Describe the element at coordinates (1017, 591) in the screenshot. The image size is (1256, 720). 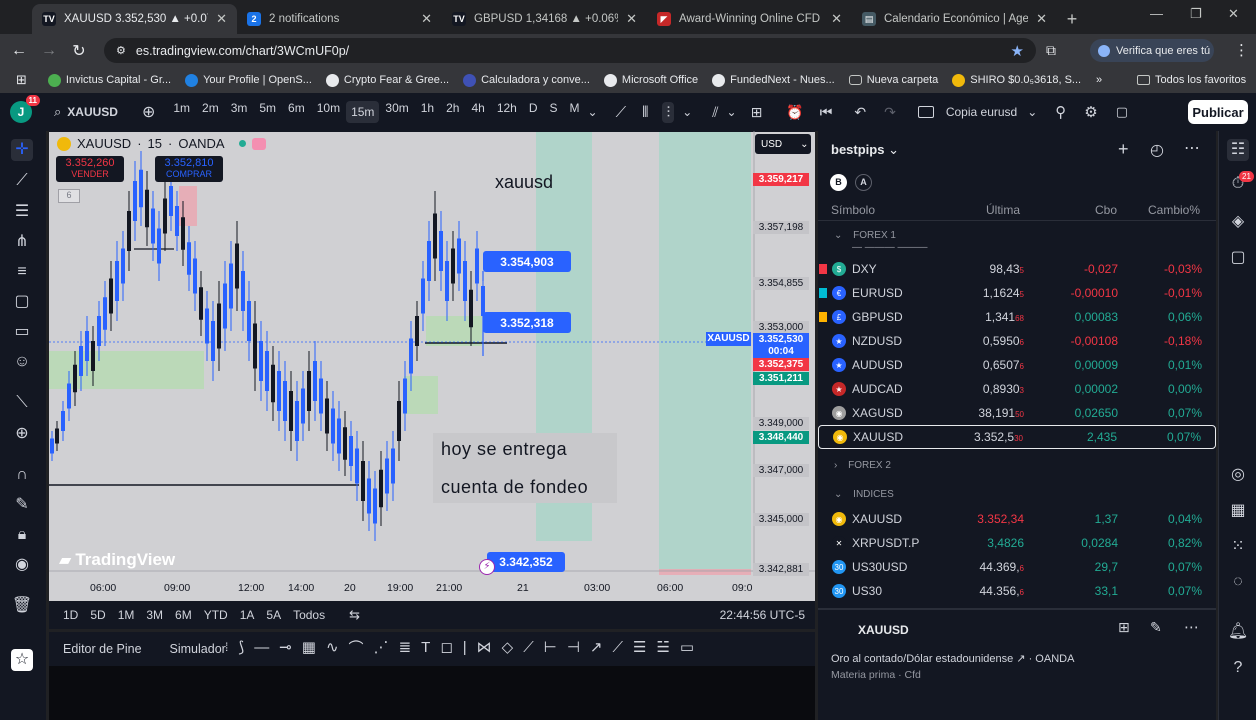
I see `watchlist-row: 30 US30 44.356,6 33,1 0,07%` at that location.